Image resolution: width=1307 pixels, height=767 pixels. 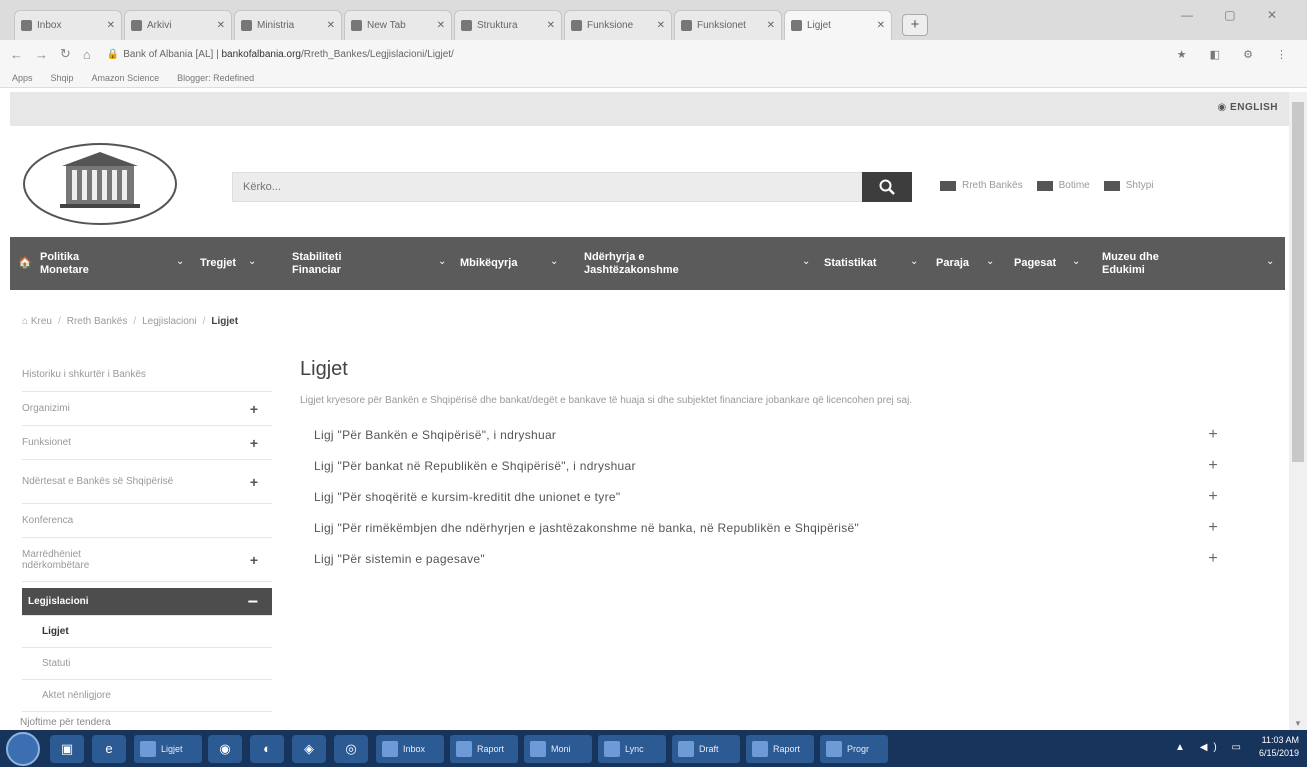 I want to click on search-button, so click(x=887, y=187).